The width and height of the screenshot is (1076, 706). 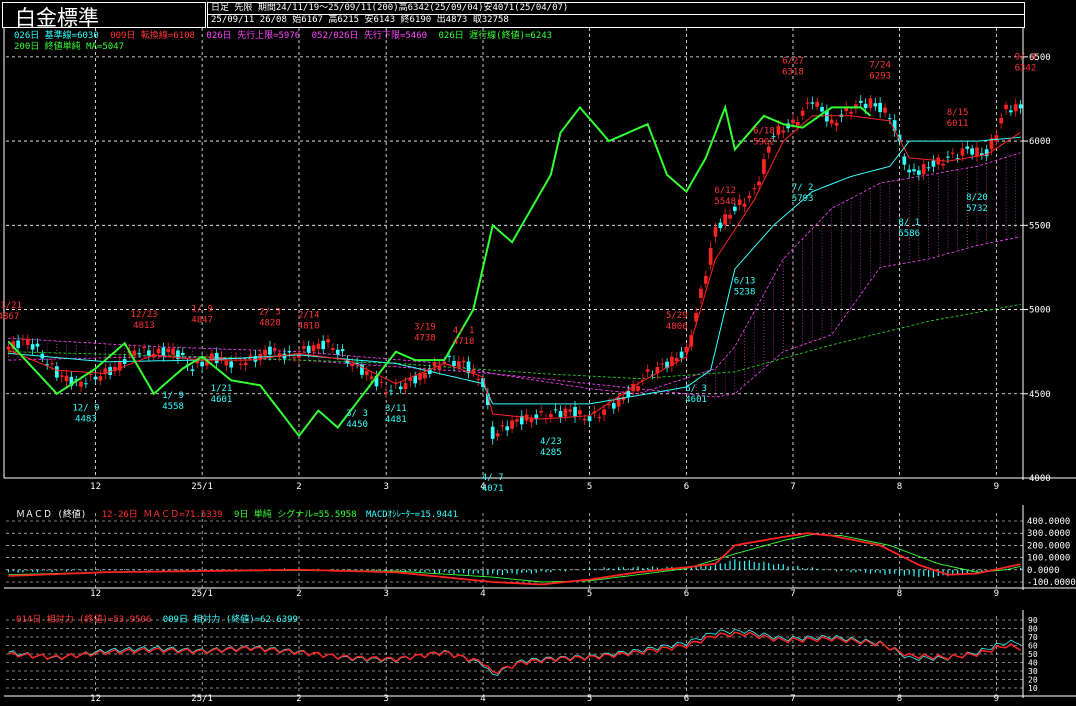 What do you see at coordinates (464, 336) in the screenshot?
I see `swing-annotation: 4/ 1 4718` at bounding box center [464, 336].